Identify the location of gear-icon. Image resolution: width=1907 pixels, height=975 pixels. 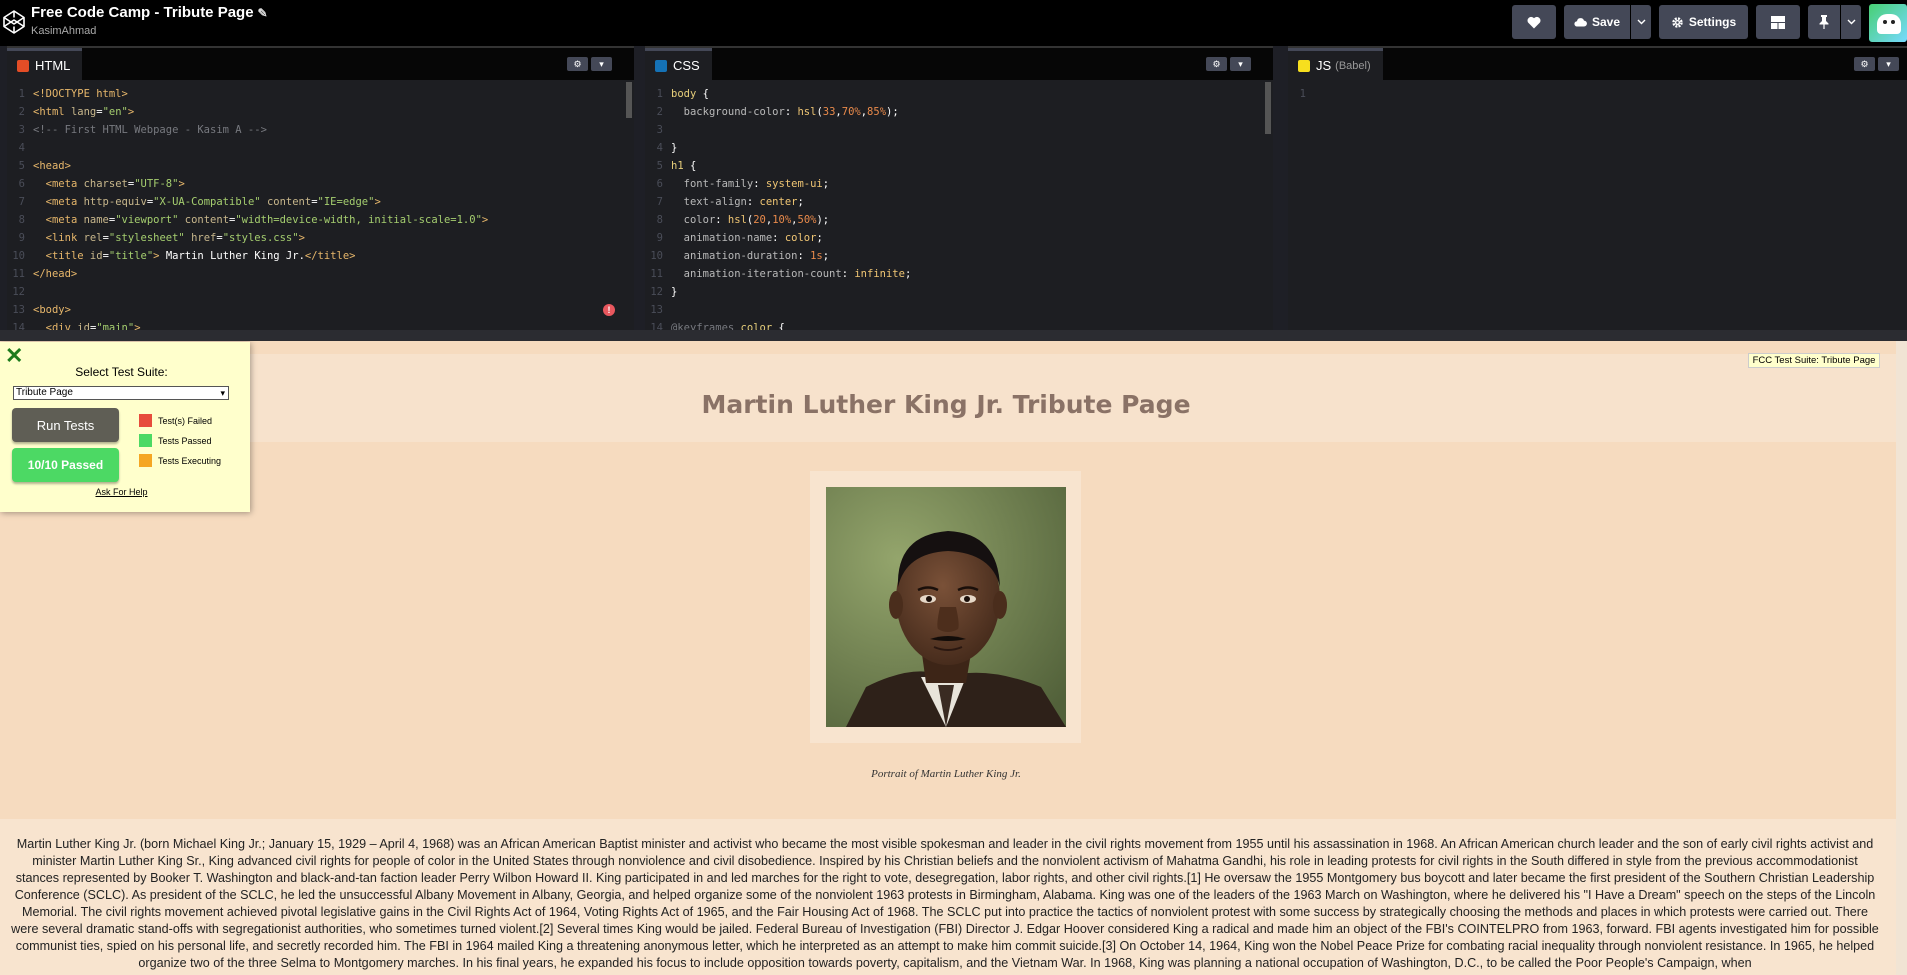
(1677, 22).